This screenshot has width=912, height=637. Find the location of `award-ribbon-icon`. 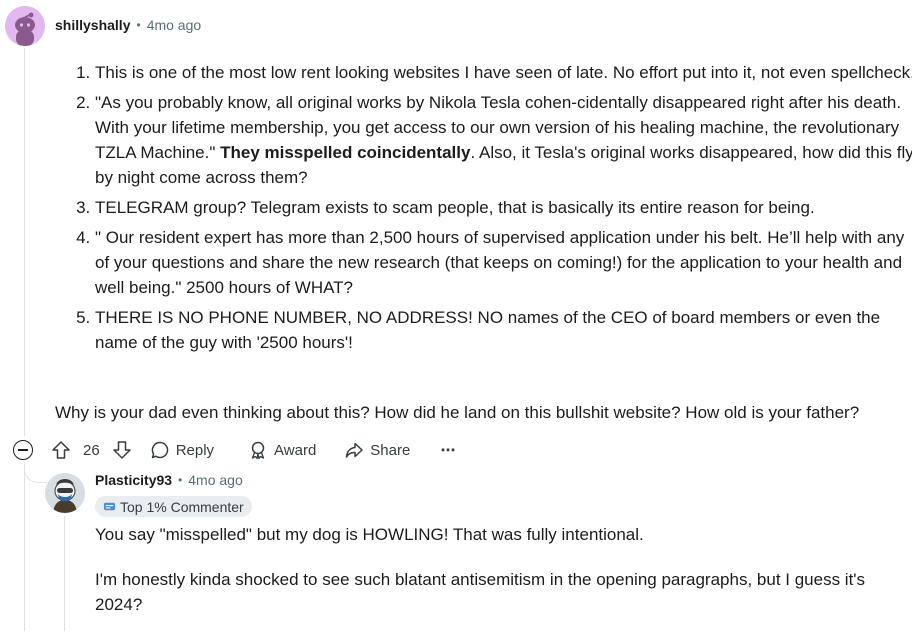

award-ribbon-icon is located at coordinates (258, 450).